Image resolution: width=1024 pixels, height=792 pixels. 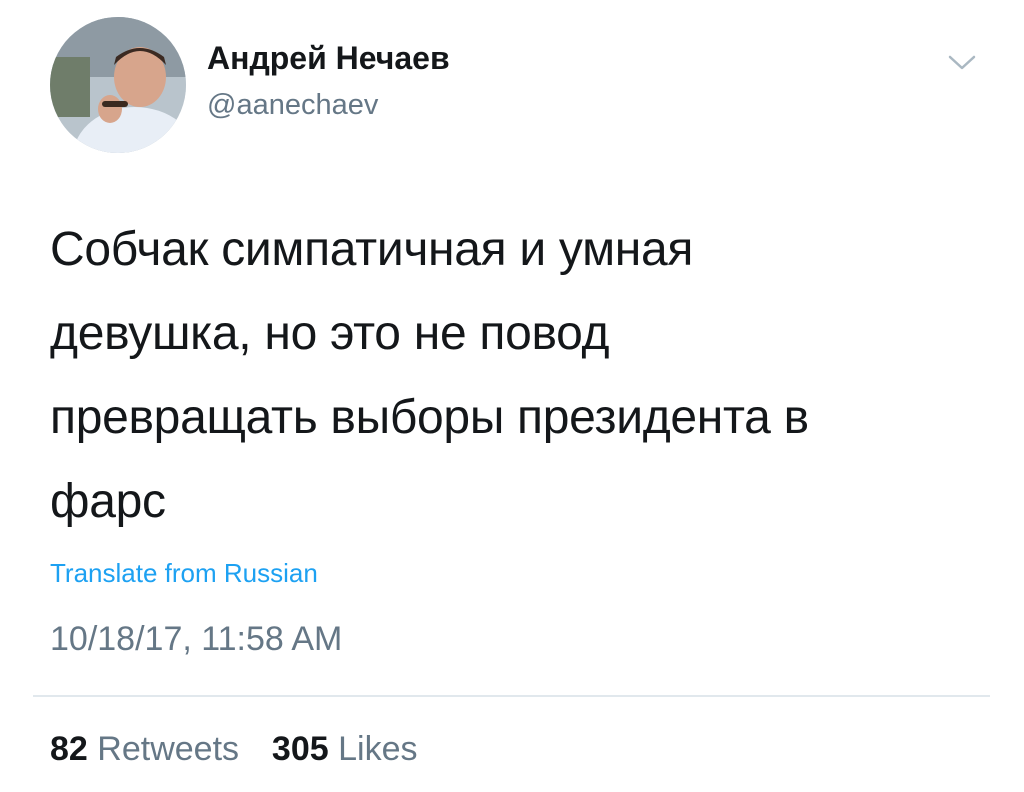 What do you see at coordinates (184, 573) in the screenshot?
I see `translate-link: Translate from Russian` at bounding box center [184, 573].